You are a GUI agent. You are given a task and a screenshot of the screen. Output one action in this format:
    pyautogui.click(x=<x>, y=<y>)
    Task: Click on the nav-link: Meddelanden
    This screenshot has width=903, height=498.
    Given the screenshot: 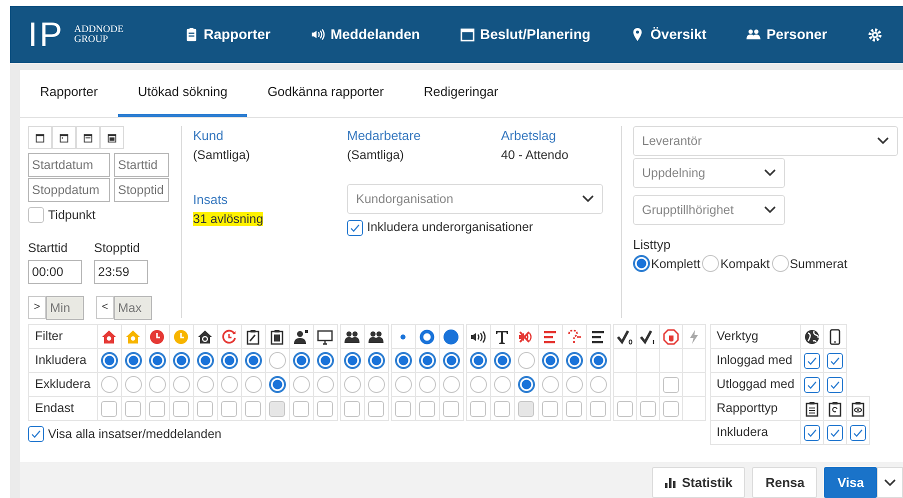 What is the action you would take?
    pyautogui.click(x=365, y=34)
    